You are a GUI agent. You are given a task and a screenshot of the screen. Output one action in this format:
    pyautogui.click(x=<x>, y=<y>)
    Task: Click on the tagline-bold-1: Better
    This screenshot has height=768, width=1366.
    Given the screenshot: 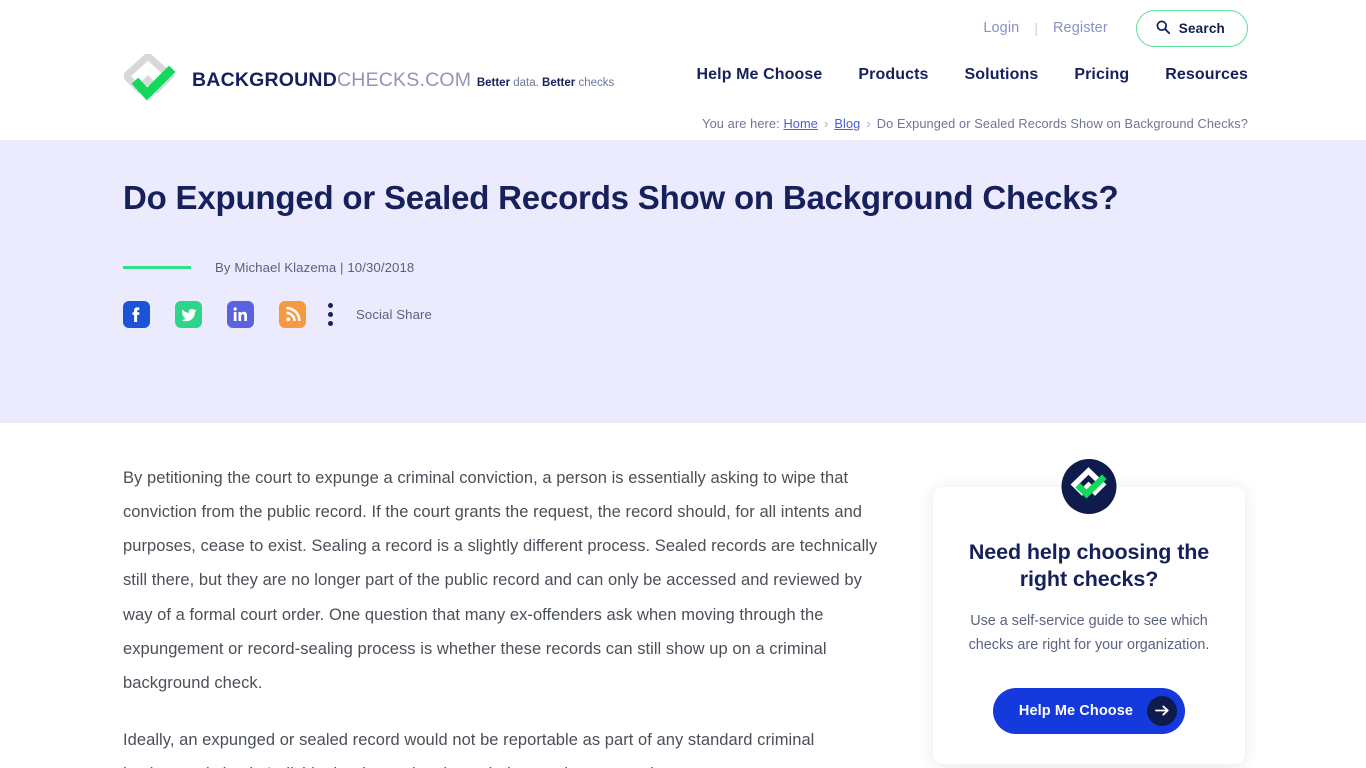 What is the action you would take?
    pyautogui.click(x=493, y=83)
    